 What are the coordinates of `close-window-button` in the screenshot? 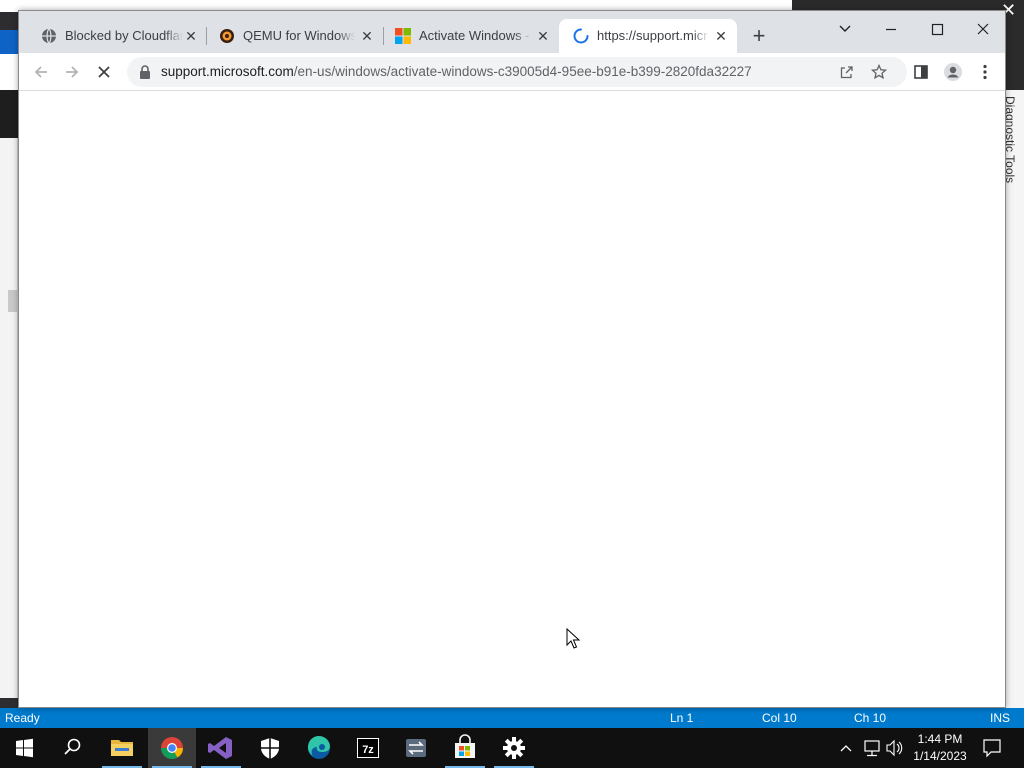 It's located at (983, 30).